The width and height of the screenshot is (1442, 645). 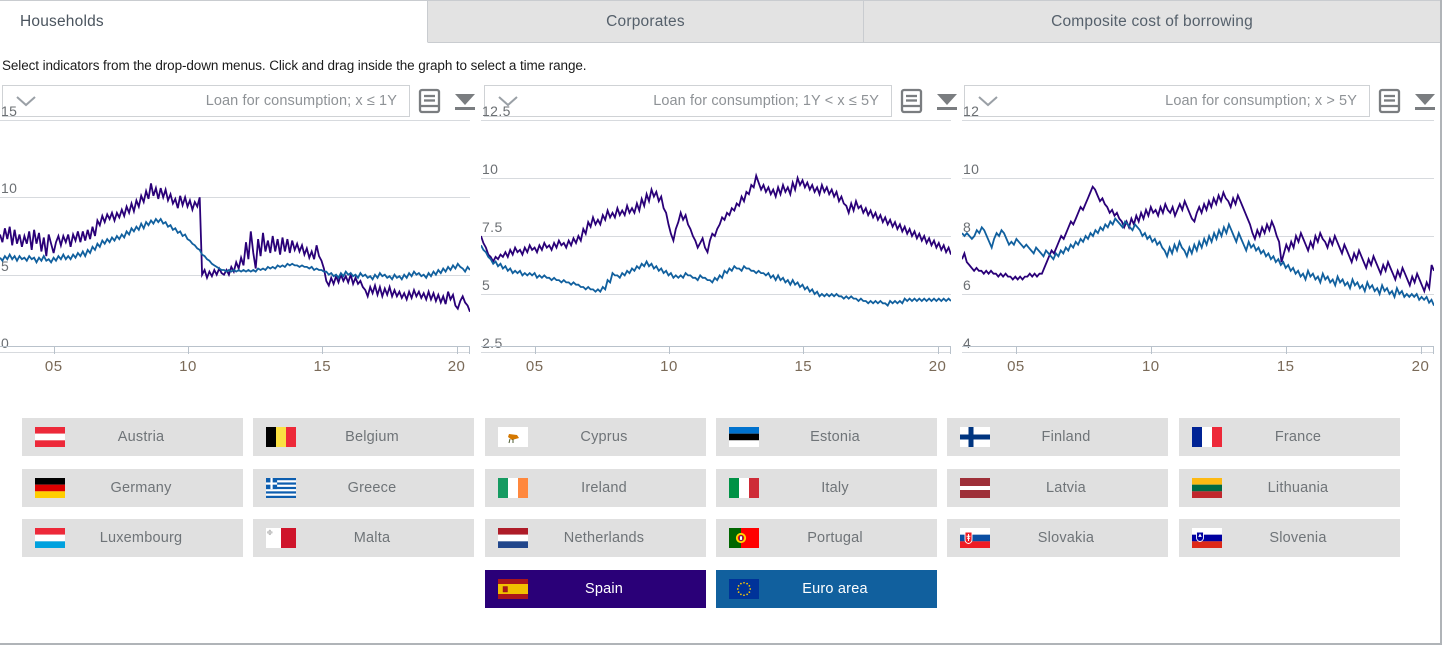 I want to click on flag-latvia-icon, so click(x=975, y=487).